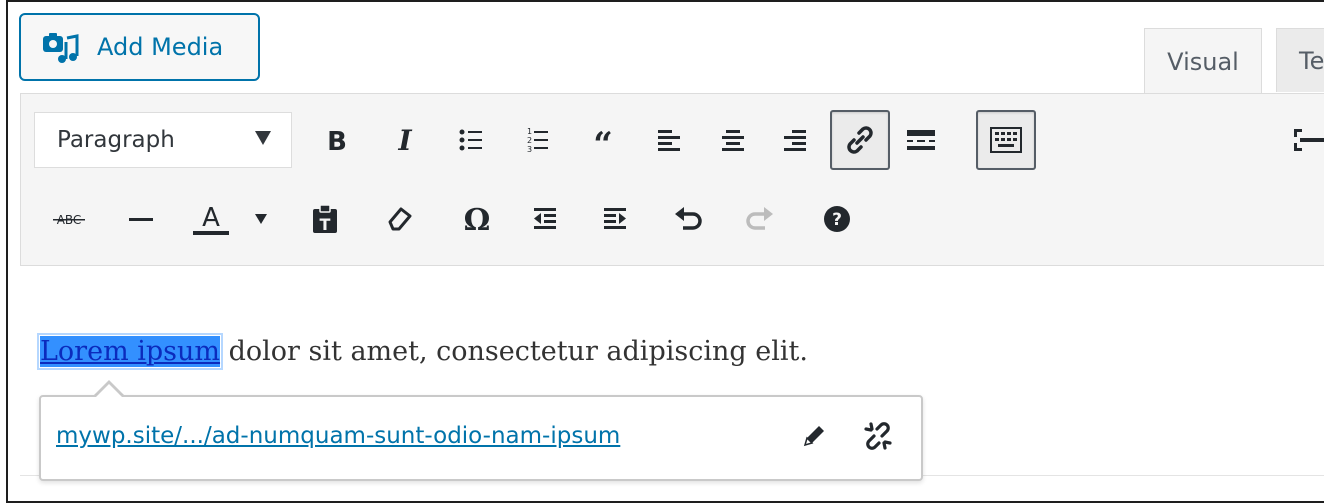  I want to click on align-center-icon, so click(733, 140).